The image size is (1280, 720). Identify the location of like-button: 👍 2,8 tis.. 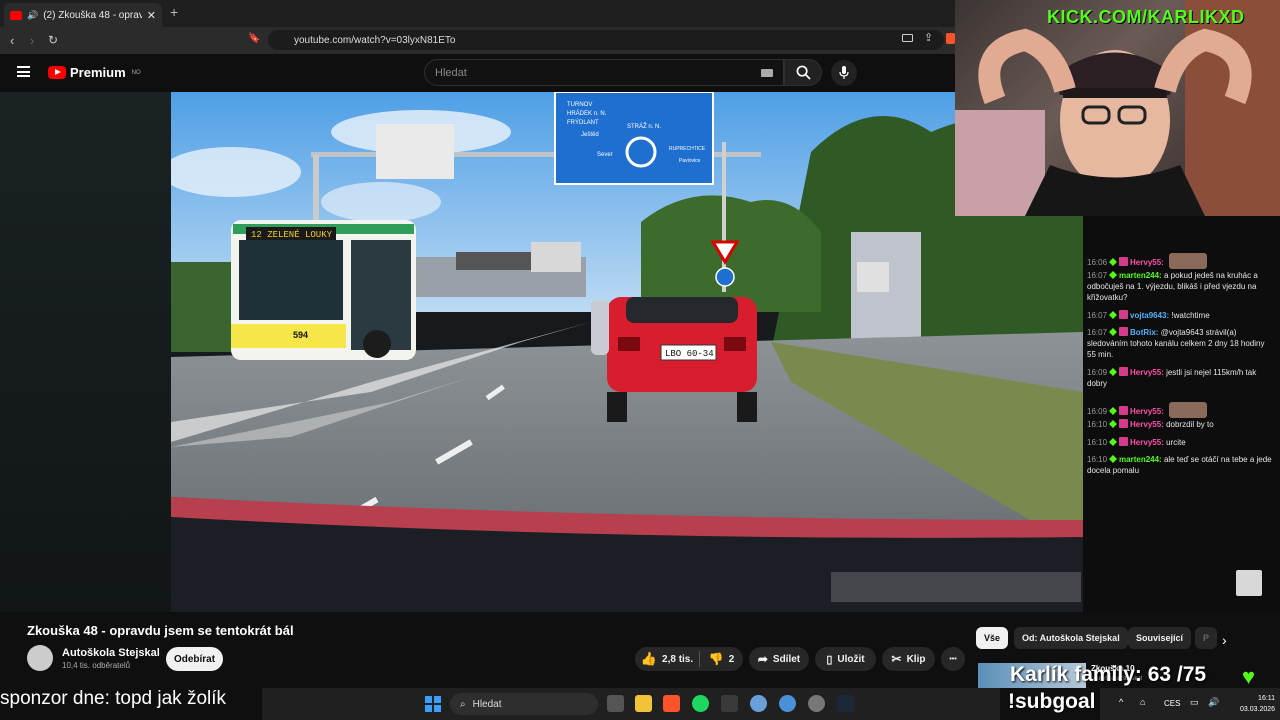
(667, 659).